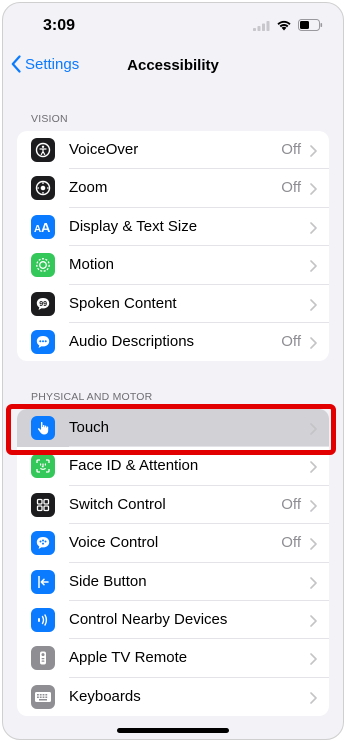 This screenshot has width=346, height=742. What do you see at coordinates (43, 619) in the screenshot?
I see `nearby-devices-icon` at bounding box center [43, 619].